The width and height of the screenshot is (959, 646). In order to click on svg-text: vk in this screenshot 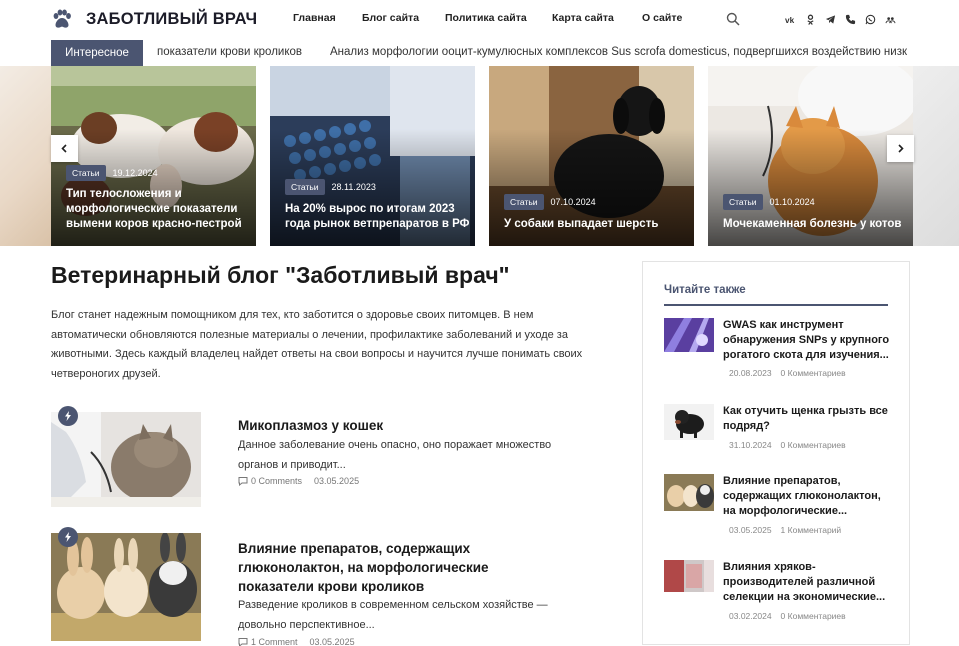, I will do `click(790, 20)`.